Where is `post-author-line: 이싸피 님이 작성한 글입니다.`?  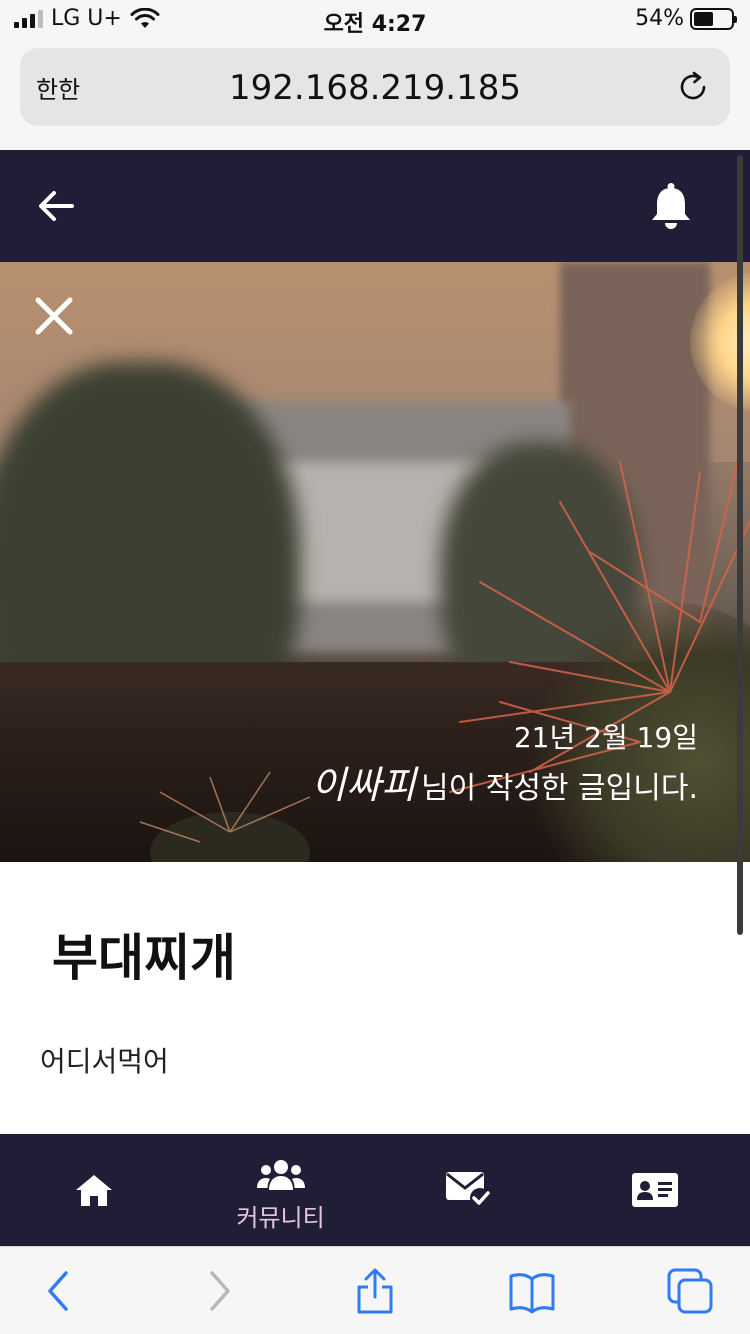
post-author-line: 이싸피 님이 작성한 글입니다. is located at coordinates (504, 781).